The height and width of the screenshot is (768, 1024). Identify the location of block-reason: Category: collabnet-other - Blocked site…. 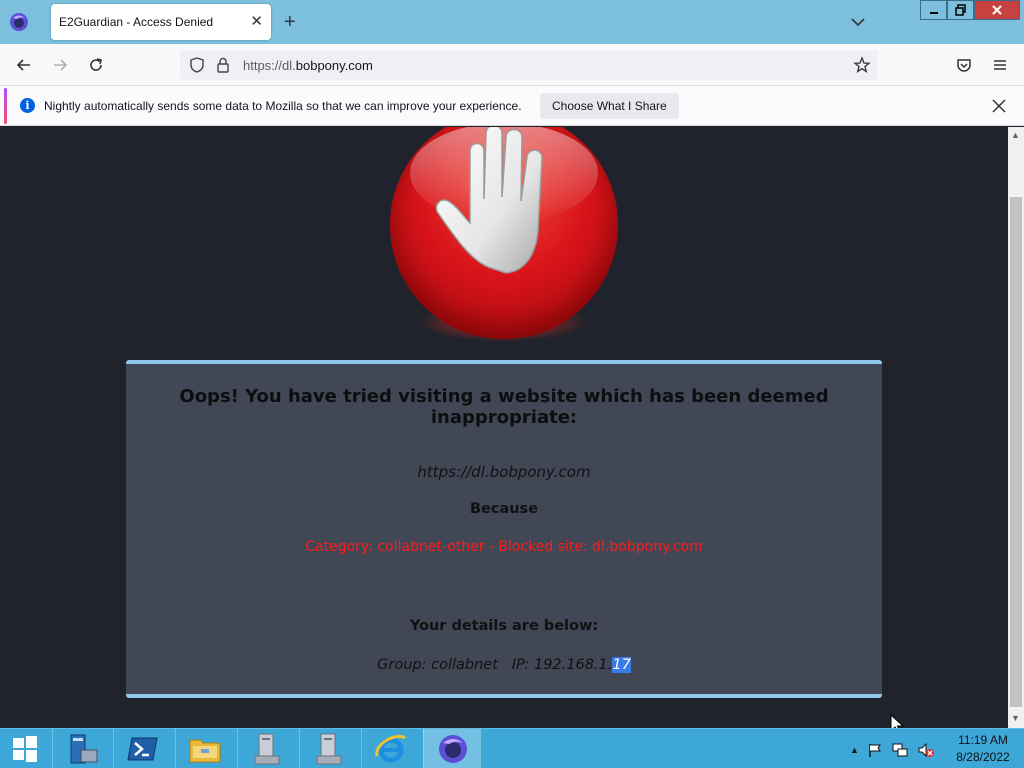
(504, 547).